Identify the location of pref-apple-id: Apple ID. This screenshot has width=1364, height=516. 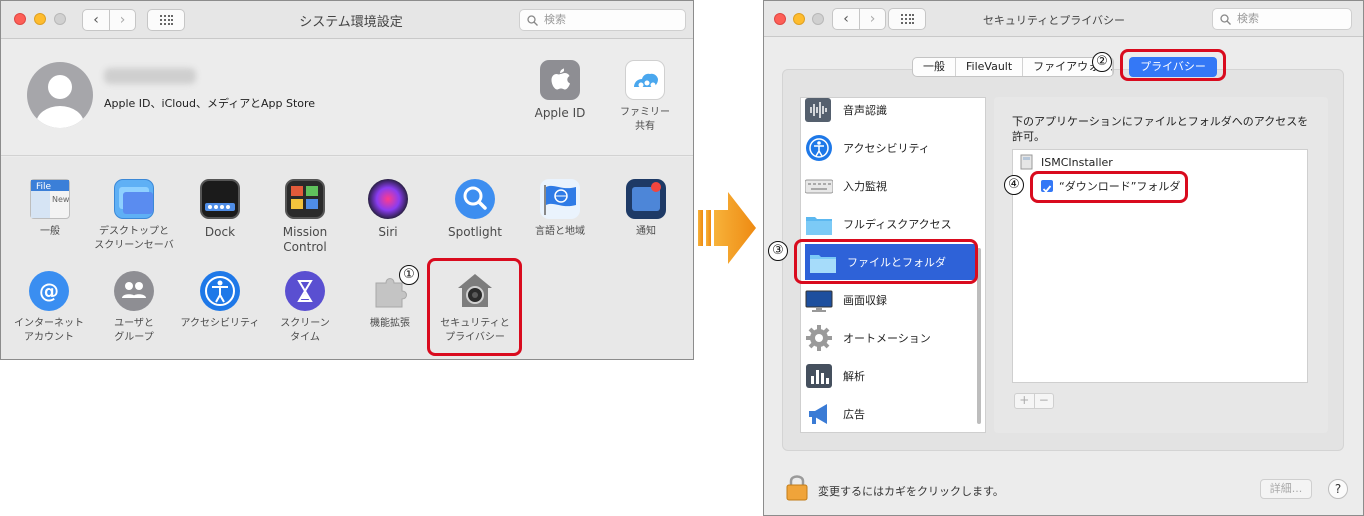
(560, 90).